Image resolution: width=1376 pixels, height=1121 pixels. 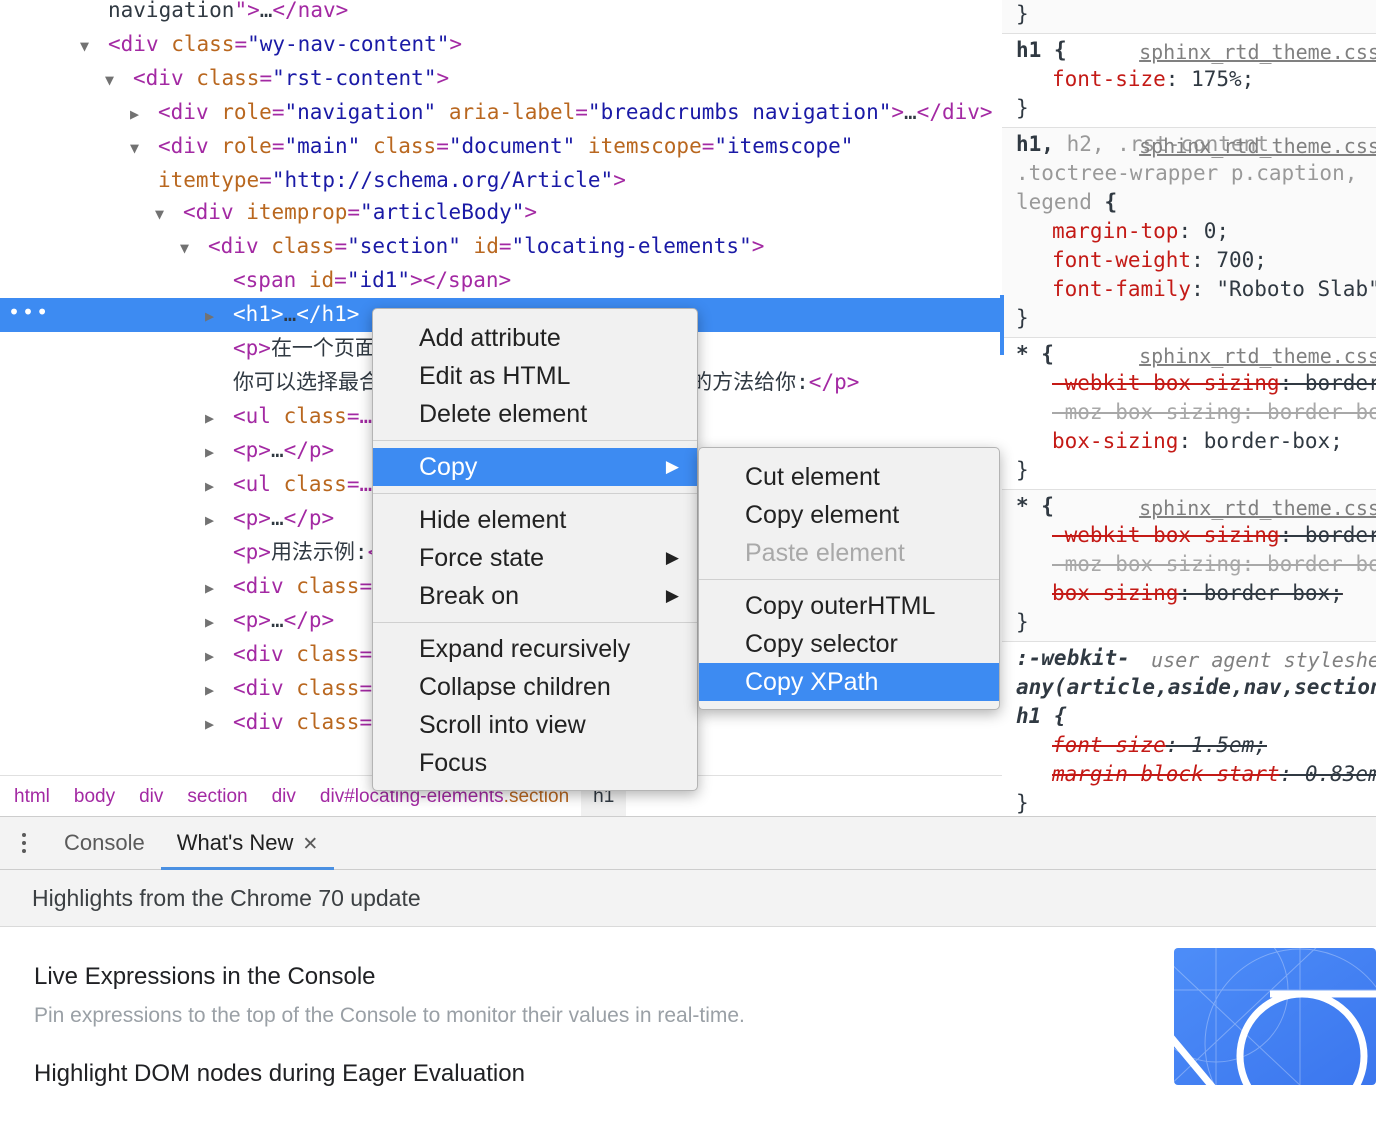 What do you see at coordinates (501, 281) in the screenshot?
I see `dom-node-row: <span id="id1"></span>` at bounding box center [501, 281].